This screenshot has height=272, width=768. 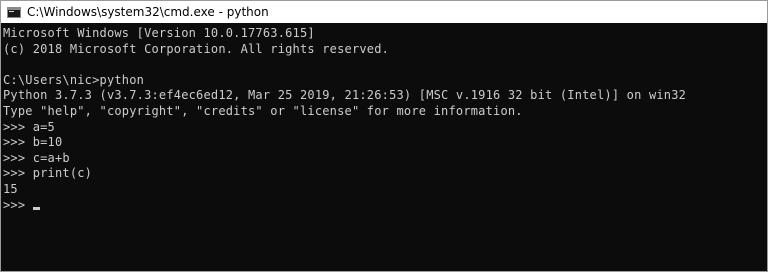 I want to click on console-line: >>> c=a+b, so click(x=36, y=157).